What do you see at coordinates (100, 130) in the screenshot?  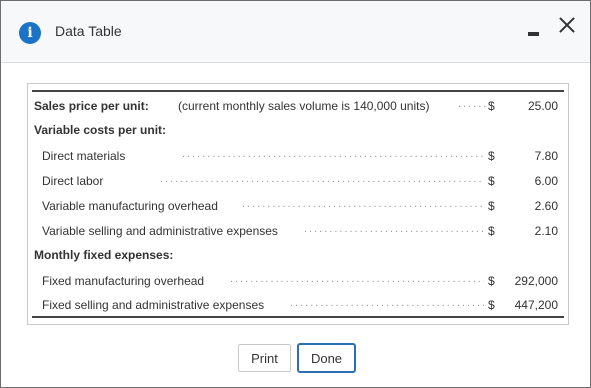 I see `row-label: Variable costs per unit:` at bounding box center [100, 130].